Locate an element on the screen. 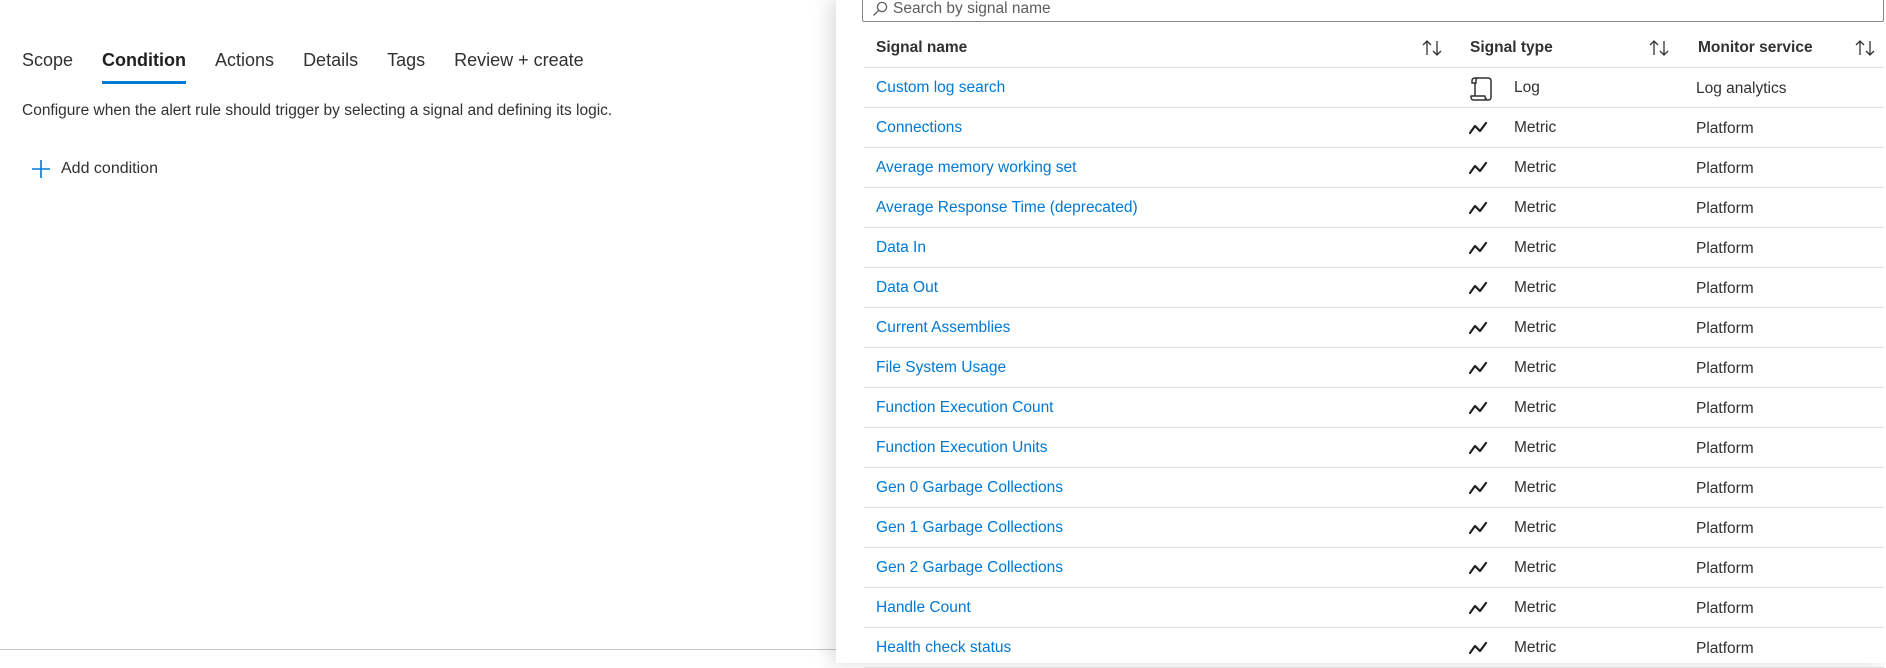 This screenshot has width=1886, height=668. signal-name-link: File System Usage is located at coordinates (941, 368).